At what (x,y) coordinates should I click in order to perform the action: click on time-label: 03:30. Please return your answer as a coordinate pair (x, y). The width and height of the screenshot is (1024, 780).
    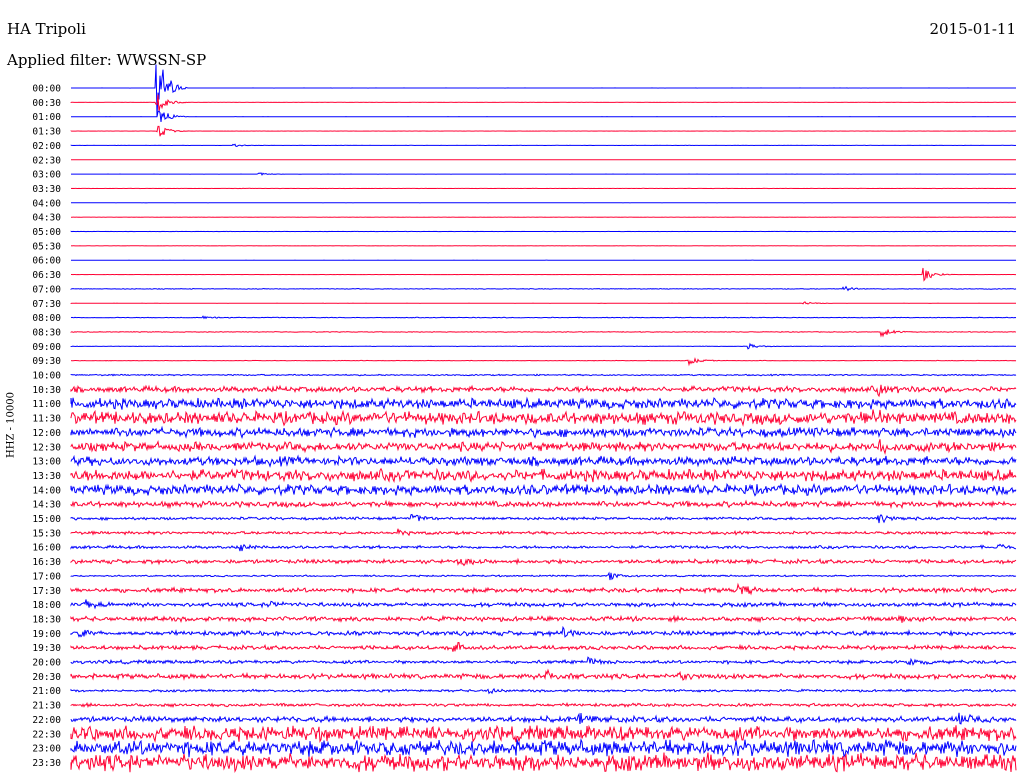
    Looking at the image, I should click on (46, 189).